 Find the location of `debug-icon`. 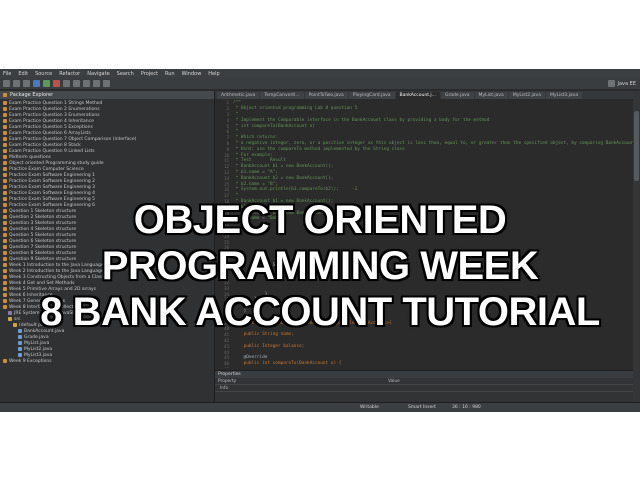

debug-icon is located at coordinates (36, 83).